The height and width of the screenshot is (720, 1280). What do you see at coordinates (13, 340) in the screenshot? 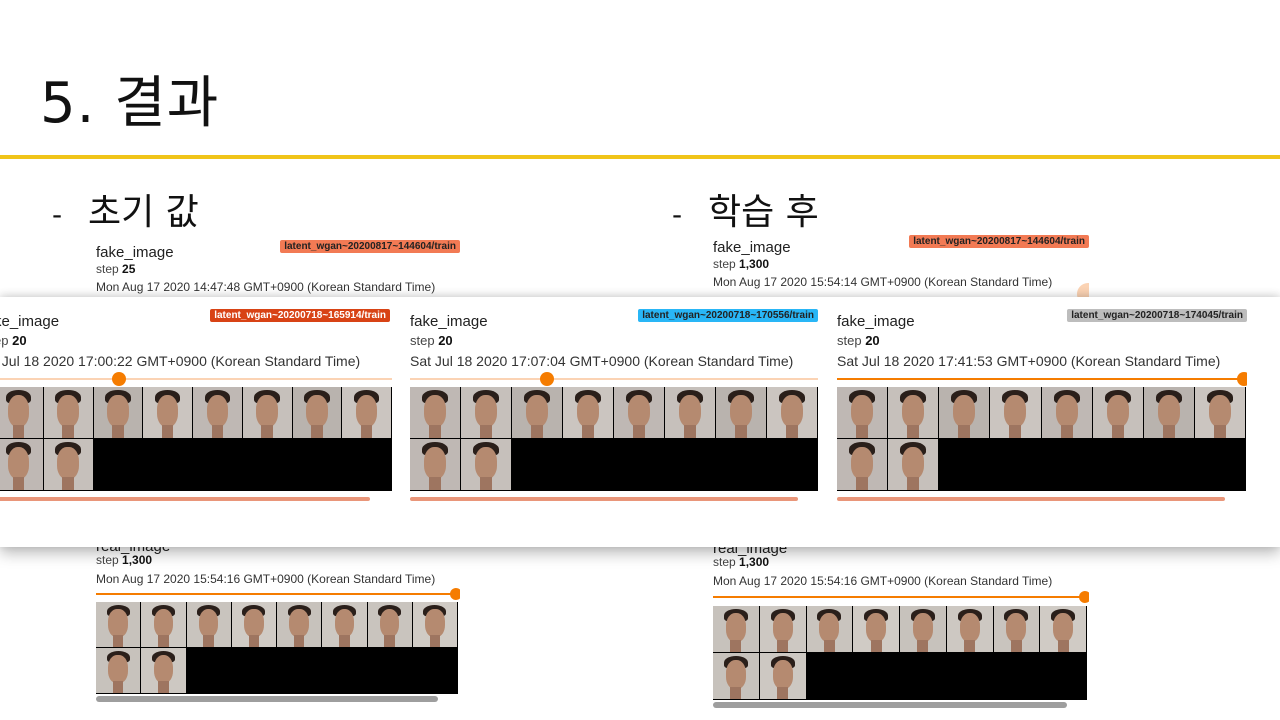
I see `card-step: ep 20` at bounding box center [13, 340].